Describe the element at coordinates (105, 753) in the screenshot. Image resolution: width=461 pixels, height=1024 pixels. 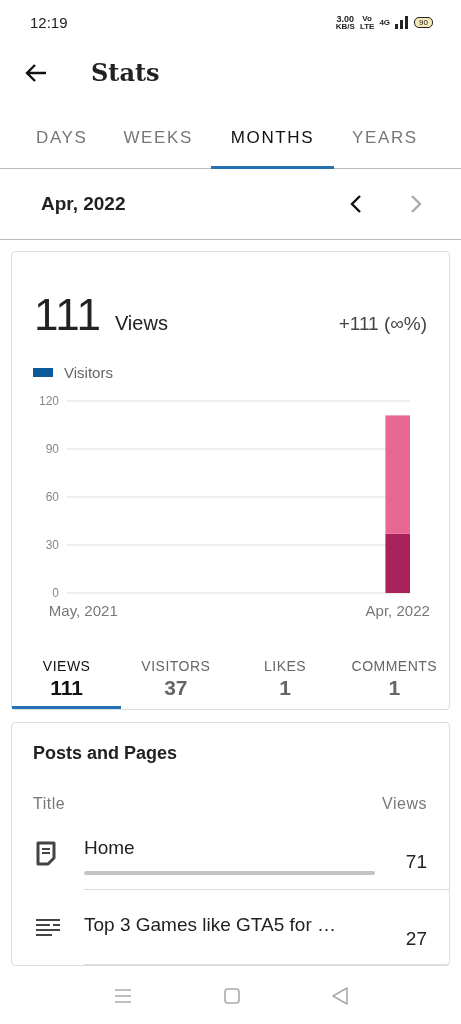
I see `section-title: Posts and Pages` at that location.